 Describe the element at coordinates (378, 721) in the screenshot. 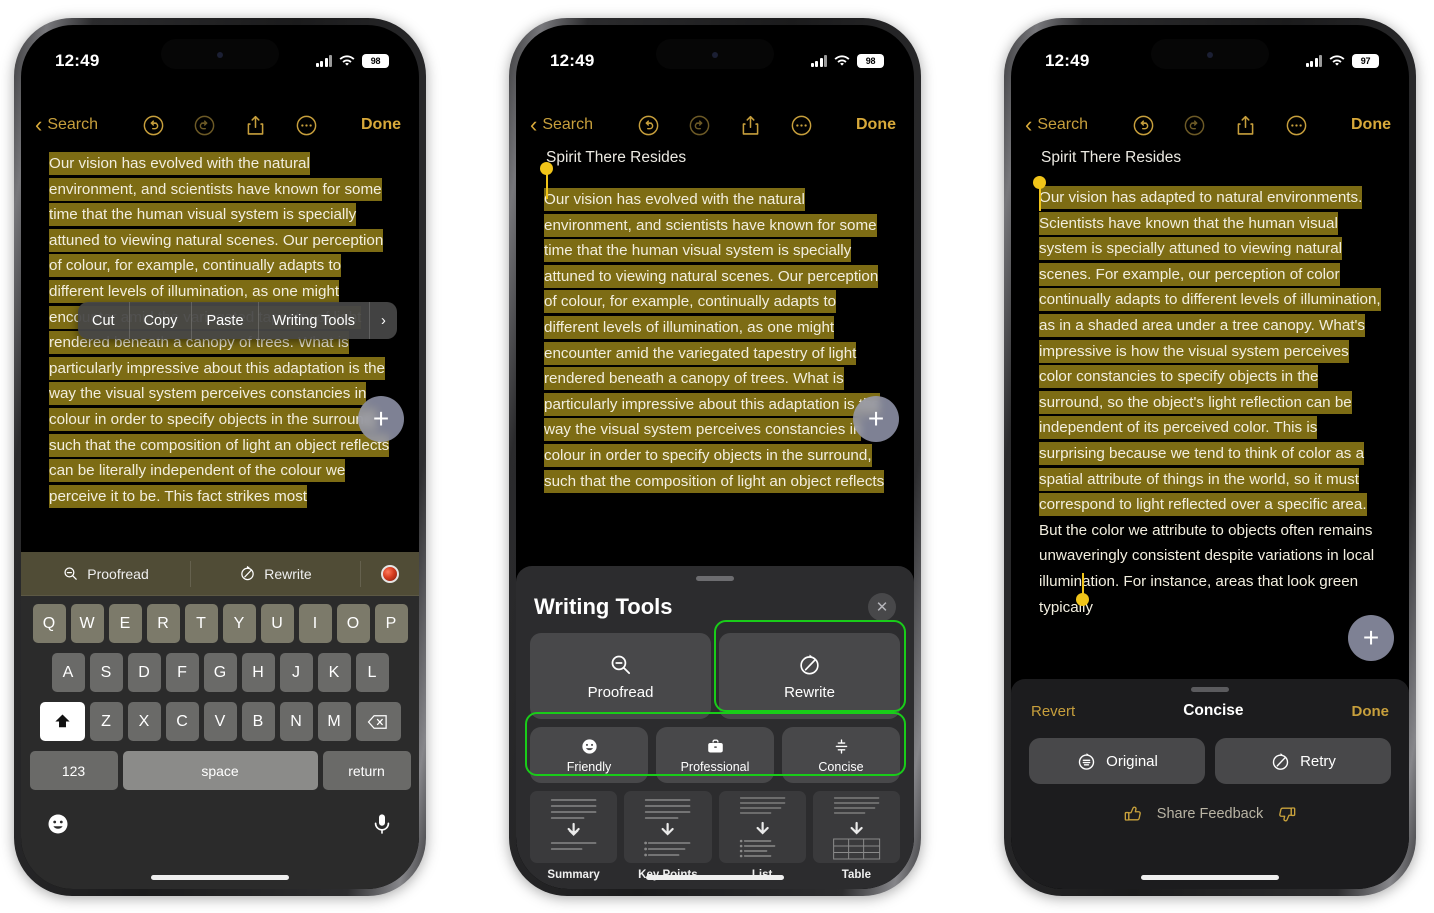

I see `delete-key` at that location.